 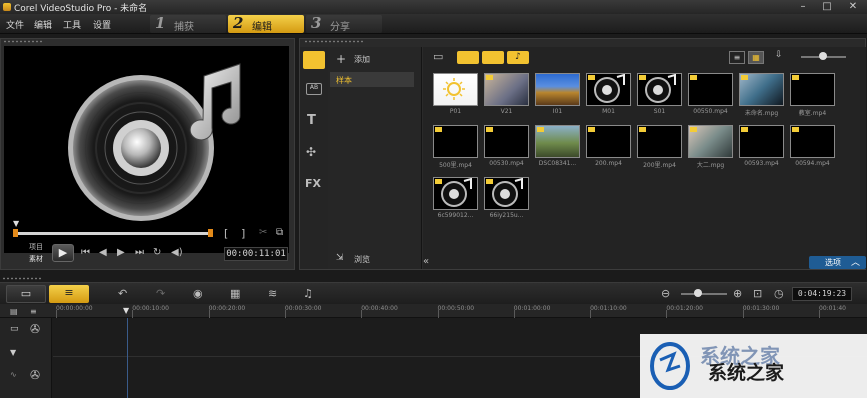 What do you see at coordinates (737, 293) in the screenshot?
I see `zoom-in-icon: ⊕` at bounding box center [737, 293].